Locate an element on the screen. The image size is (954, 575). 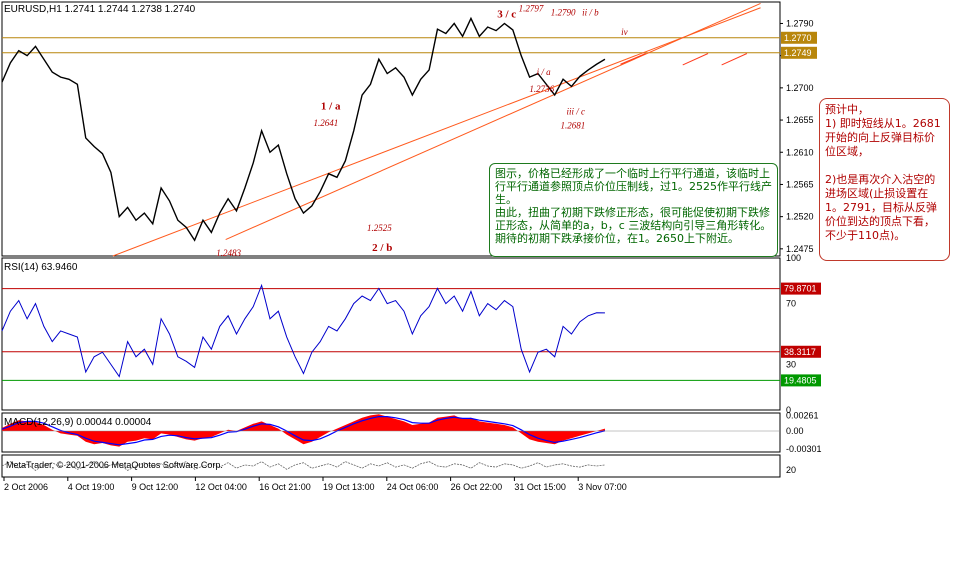
rsi-line is located at coordinates (303, 330).